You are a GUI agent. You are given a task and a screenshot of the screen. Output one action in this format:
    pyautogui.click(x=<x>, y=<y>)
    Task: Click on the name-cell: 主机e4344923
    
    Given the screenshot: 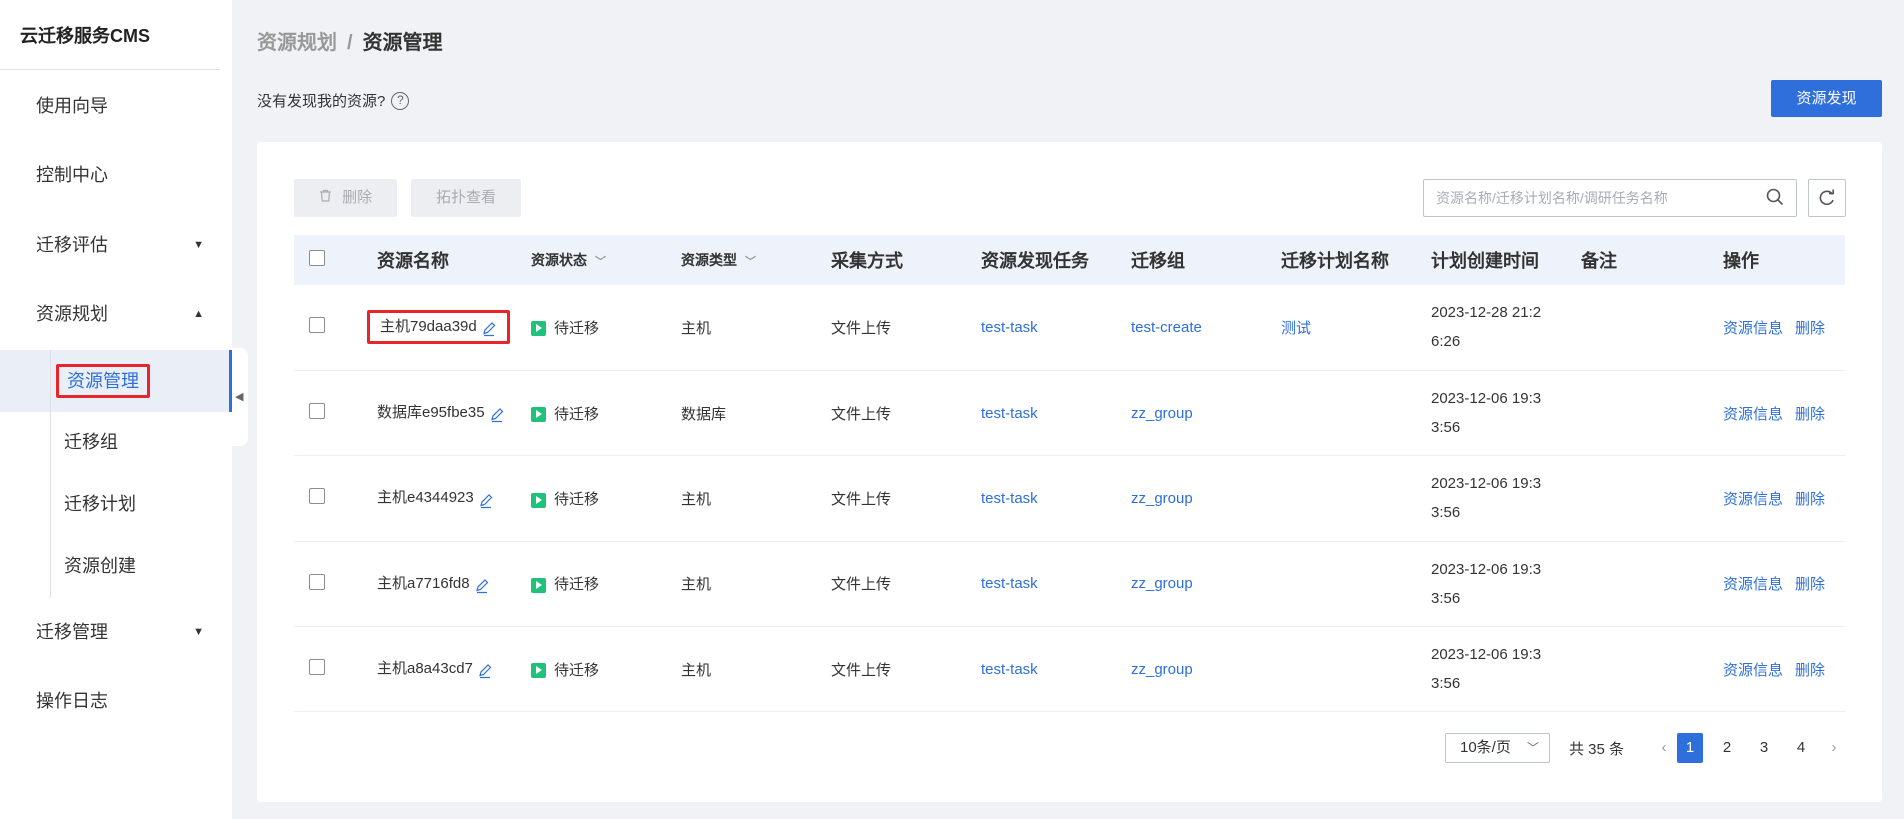 What is the action you would take?
    pyautogui.click(x=454, y=498)
    